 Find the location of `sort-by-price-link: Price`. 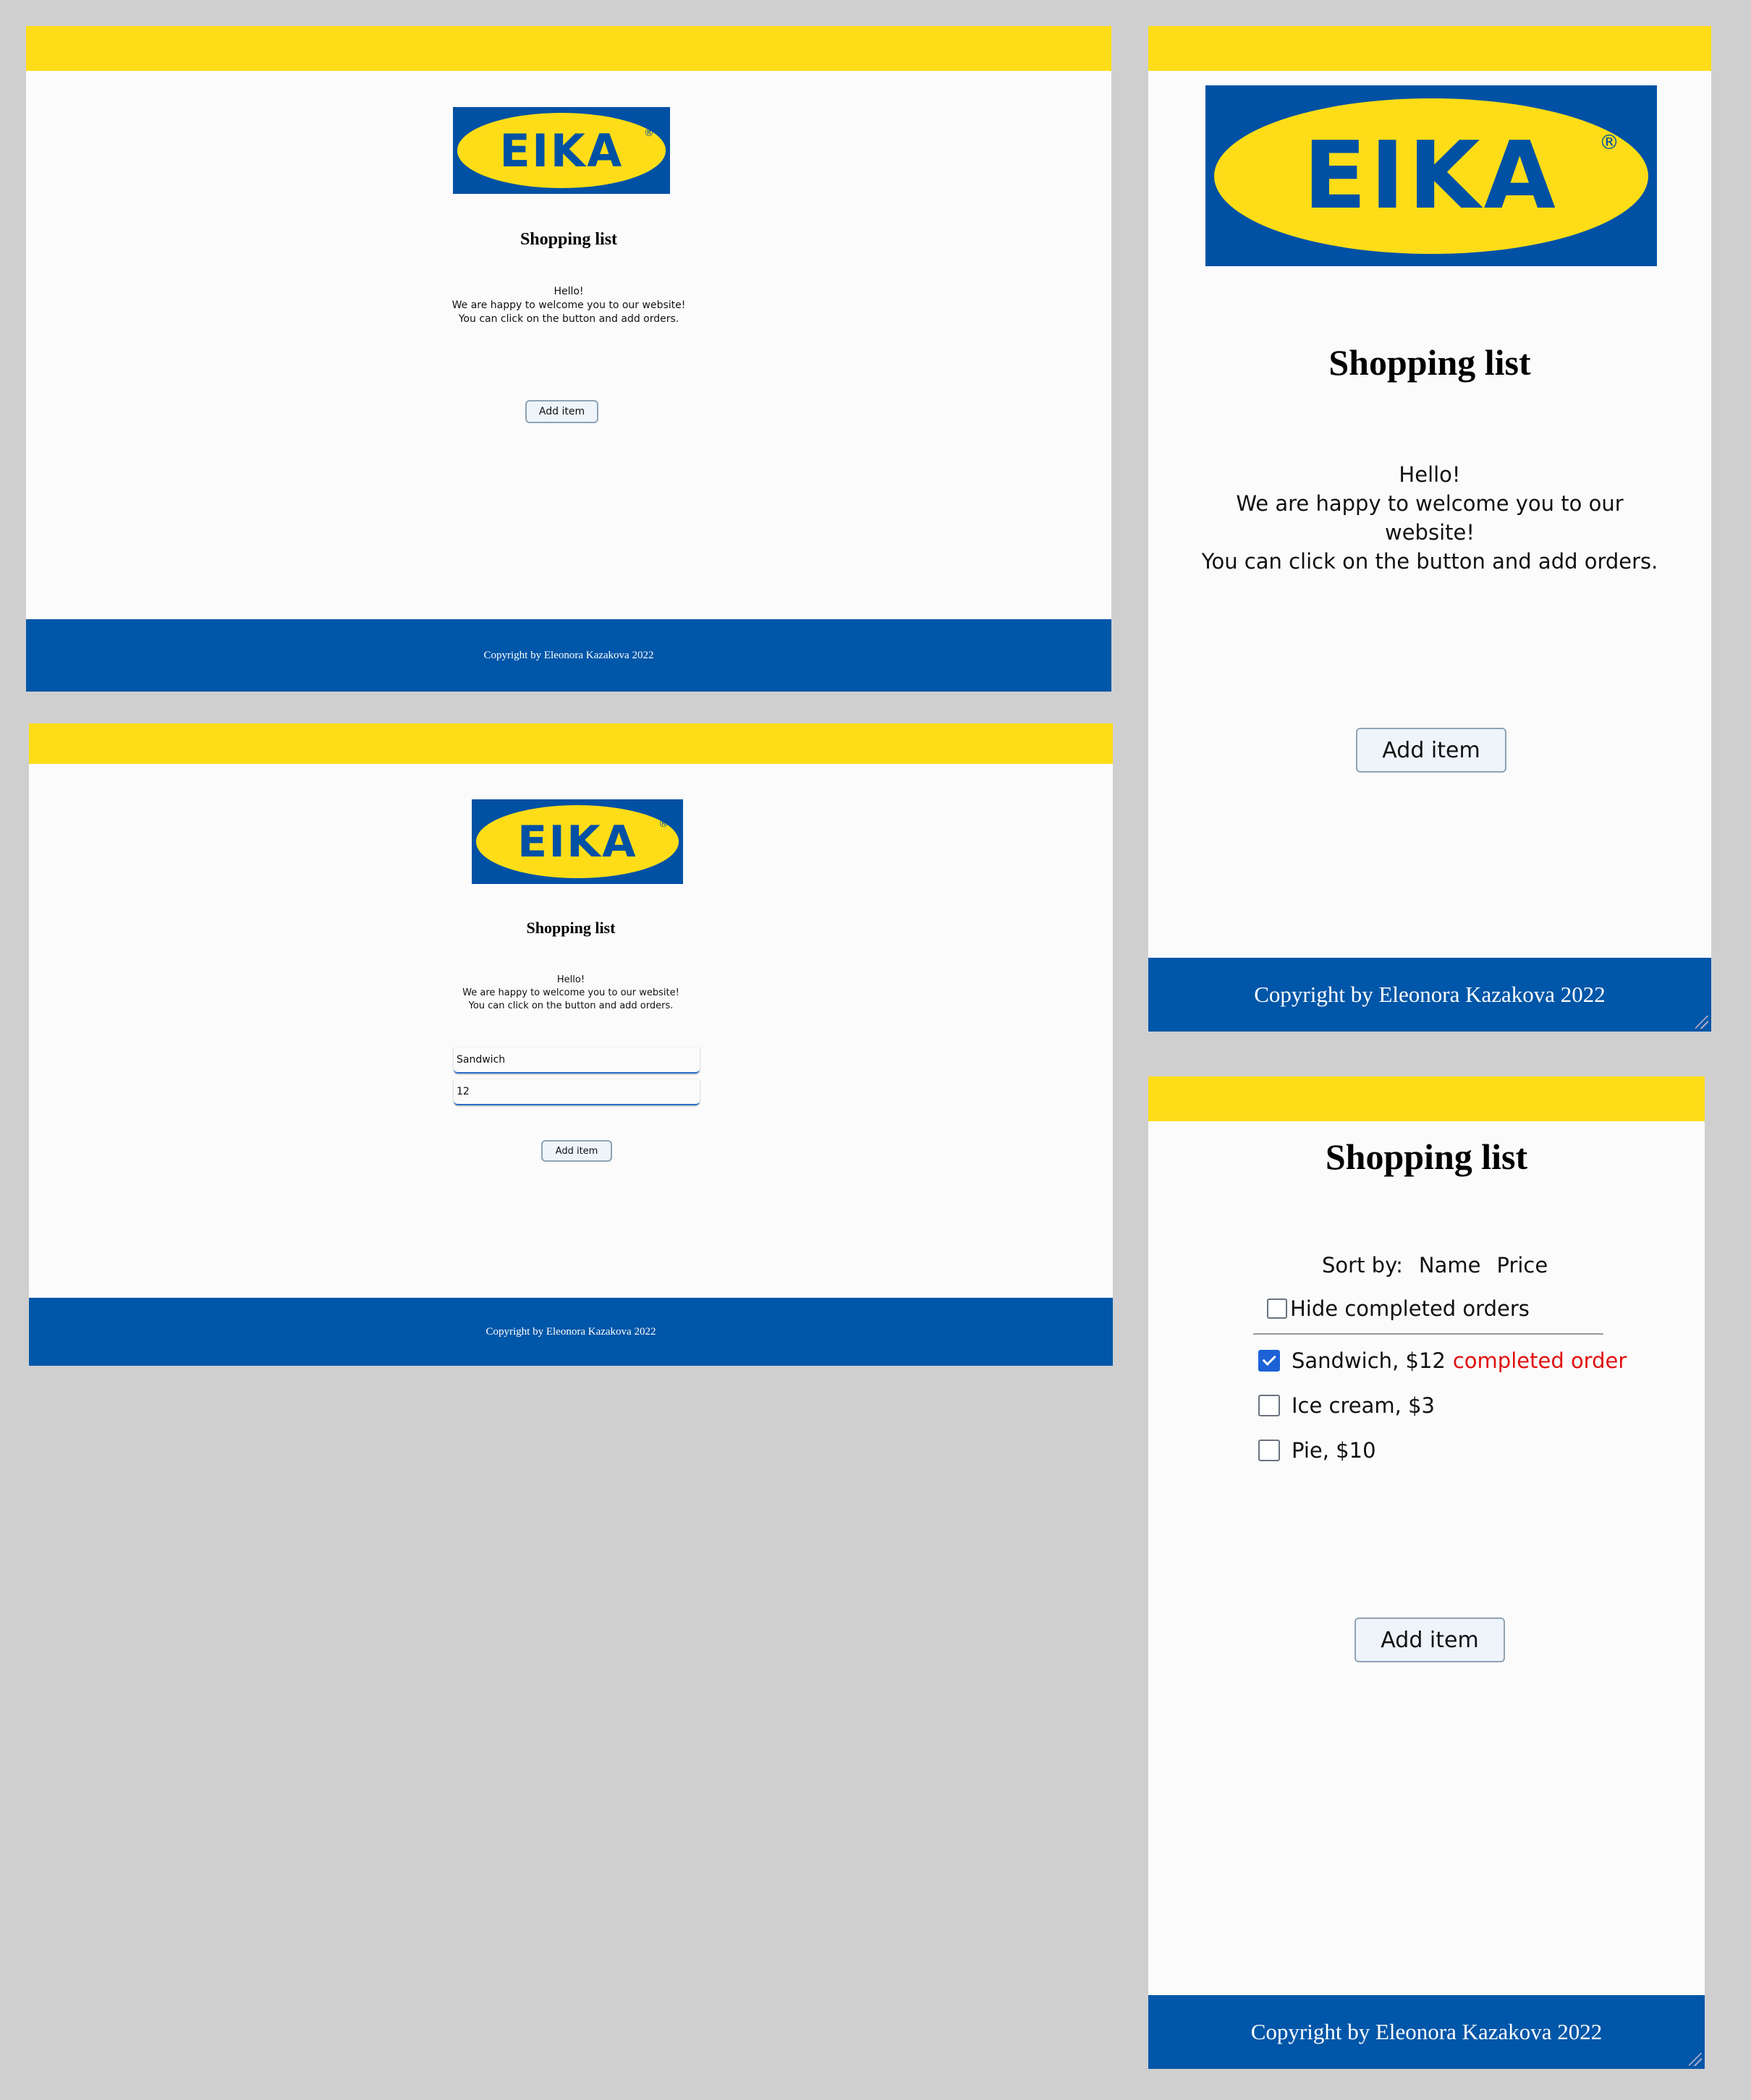

sort-by-price-link: Price is located at coordinates (1522, 1265).